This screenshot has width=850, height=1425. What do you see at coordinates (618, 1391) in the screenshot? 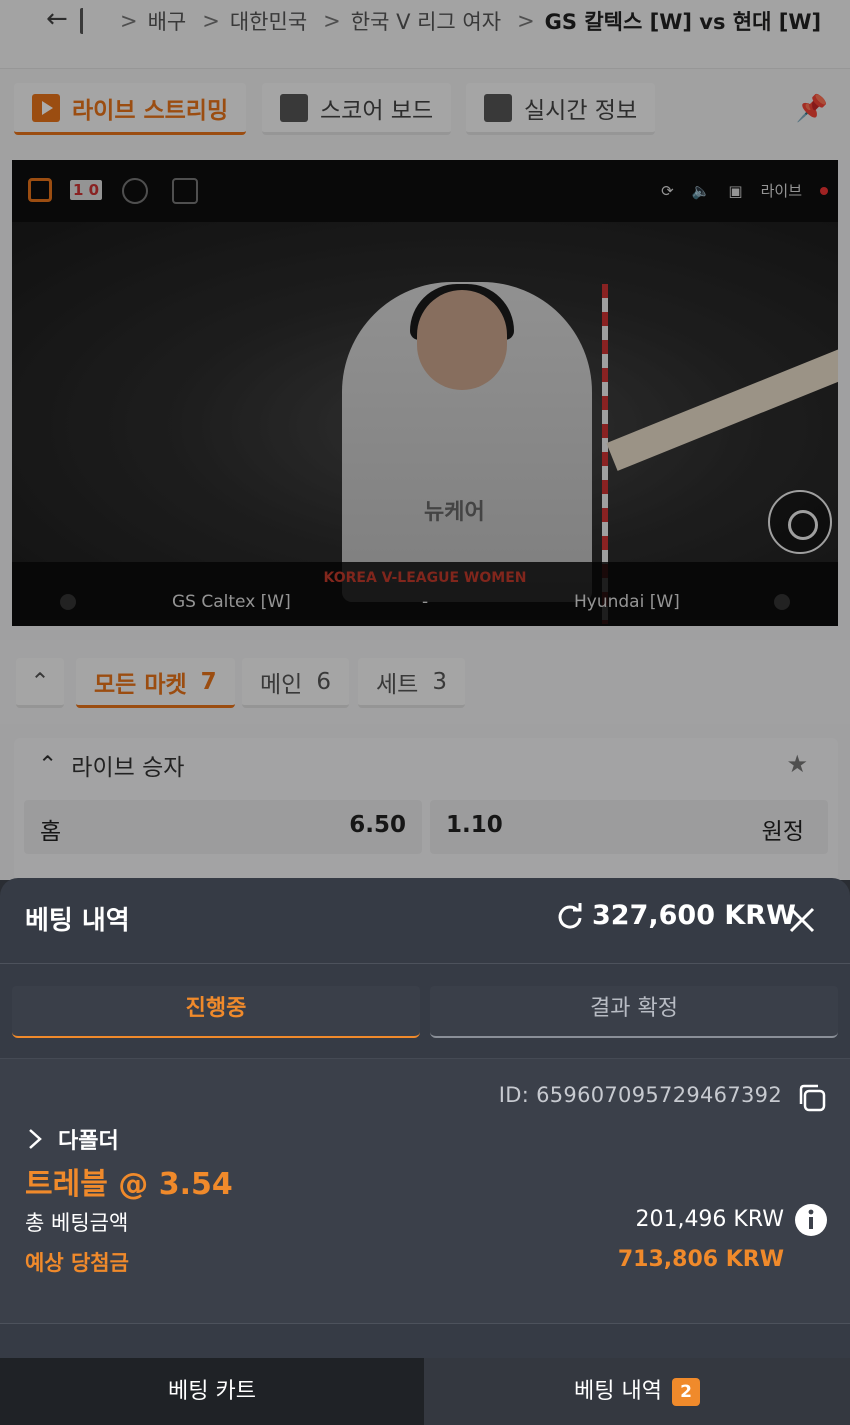
I see `bet-history-label: 베팅 내역` at bounding box center [618, 1391].